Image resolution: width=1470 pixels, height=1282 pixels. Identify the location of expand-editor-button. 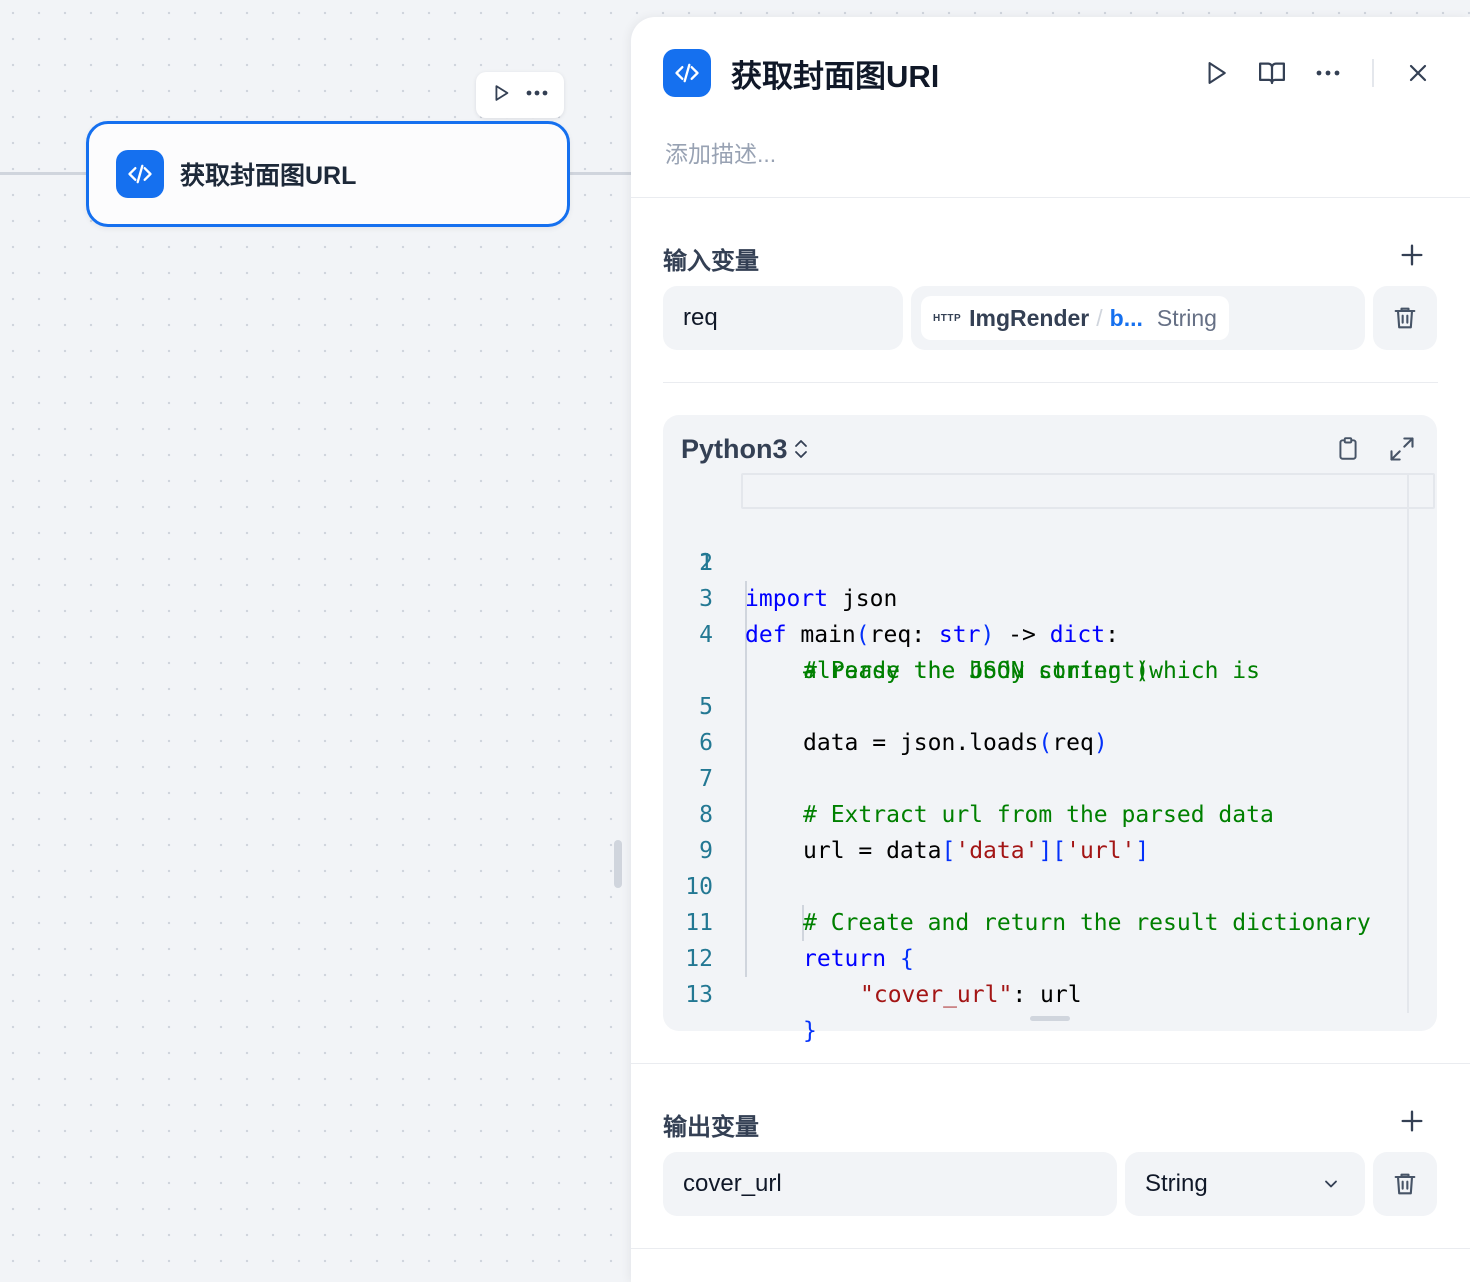
(1402, 449).